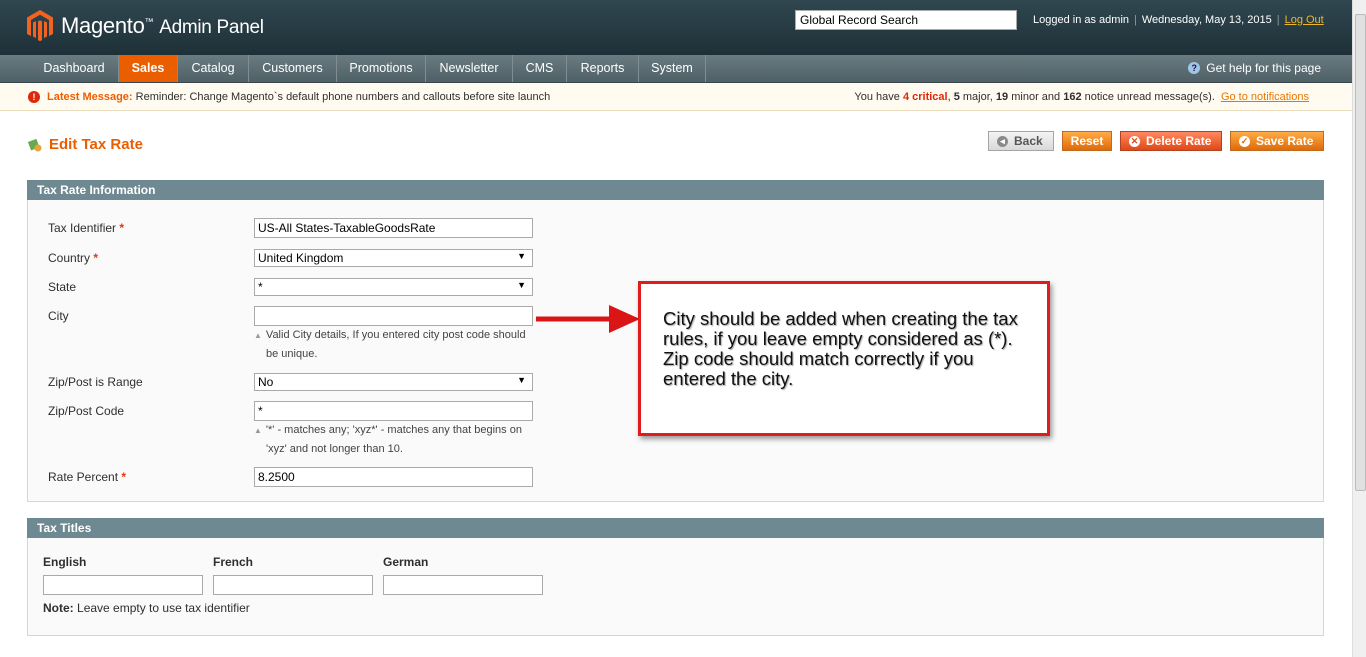 This screenshot has width=1366, height=657. What do you see at coordinates (463, 585) in the screenshot?
I see `german-title-input` at bounding box center [463, 585].